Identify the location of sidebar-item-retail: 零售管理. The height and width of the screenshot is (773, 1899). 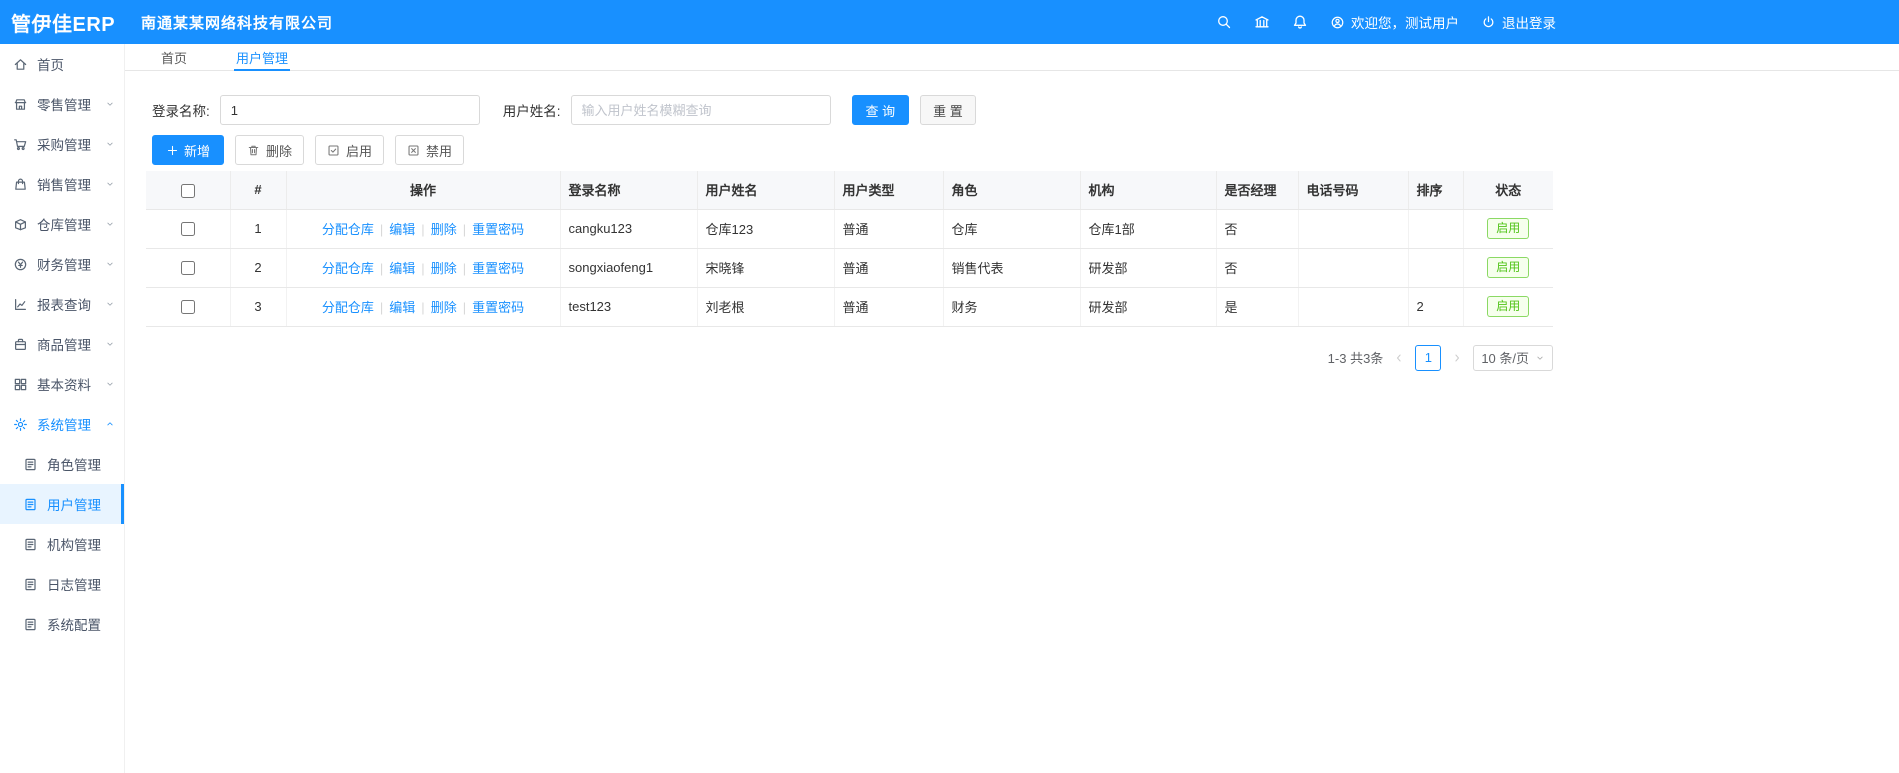
(62, 104).